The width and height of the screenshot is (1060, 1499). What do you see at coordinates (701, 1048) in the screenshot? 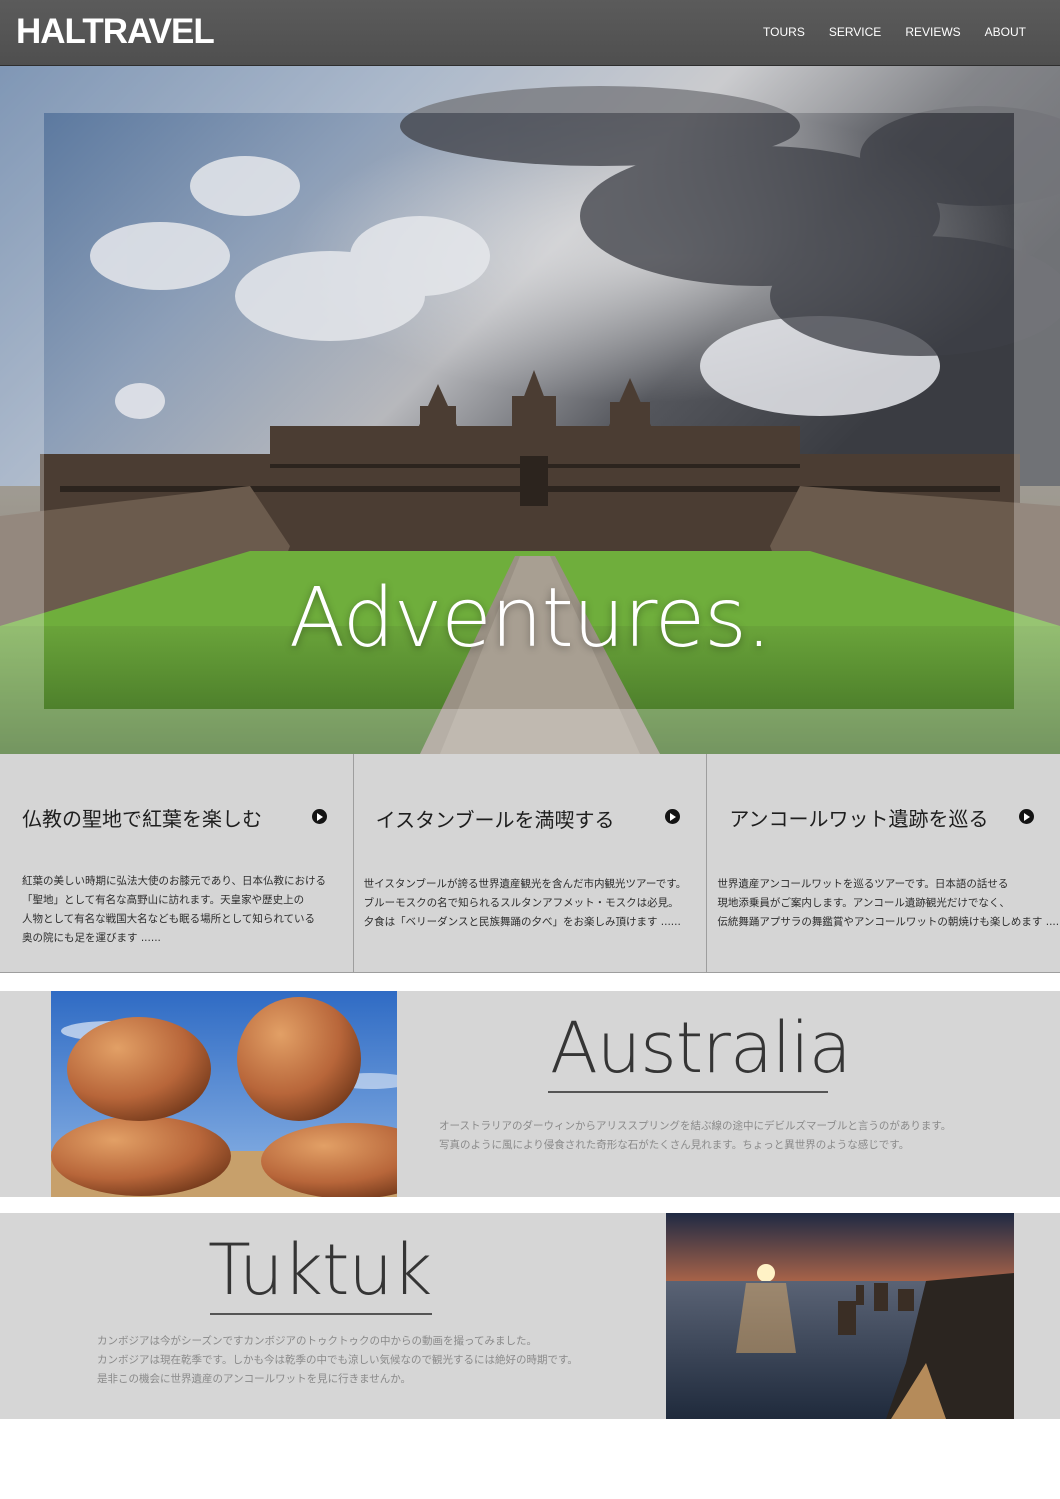
I see `australia-heading: Australia` at bounding box center [701, 1048].